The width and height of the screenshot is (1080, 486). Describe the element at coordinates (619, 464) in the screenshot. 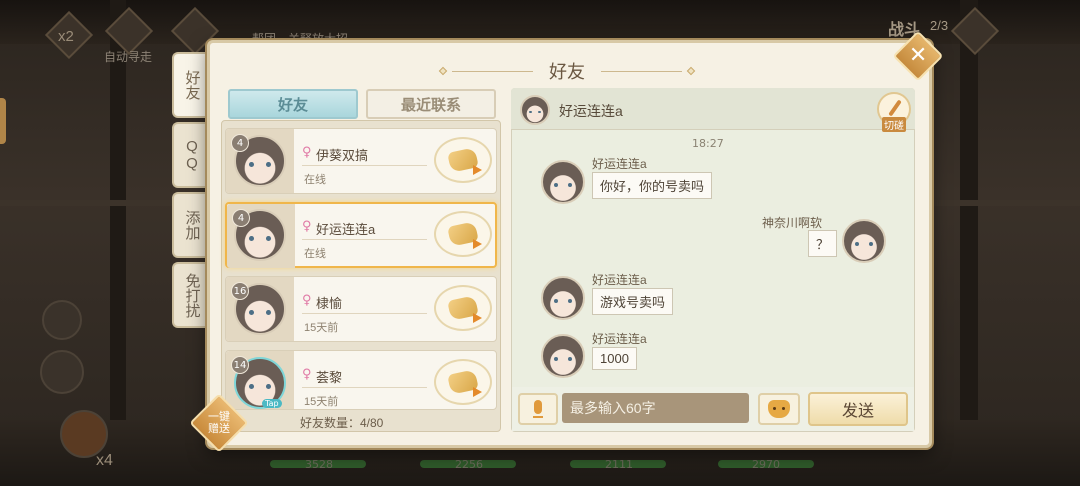

I see `health-bar-value: 2111` at that location.